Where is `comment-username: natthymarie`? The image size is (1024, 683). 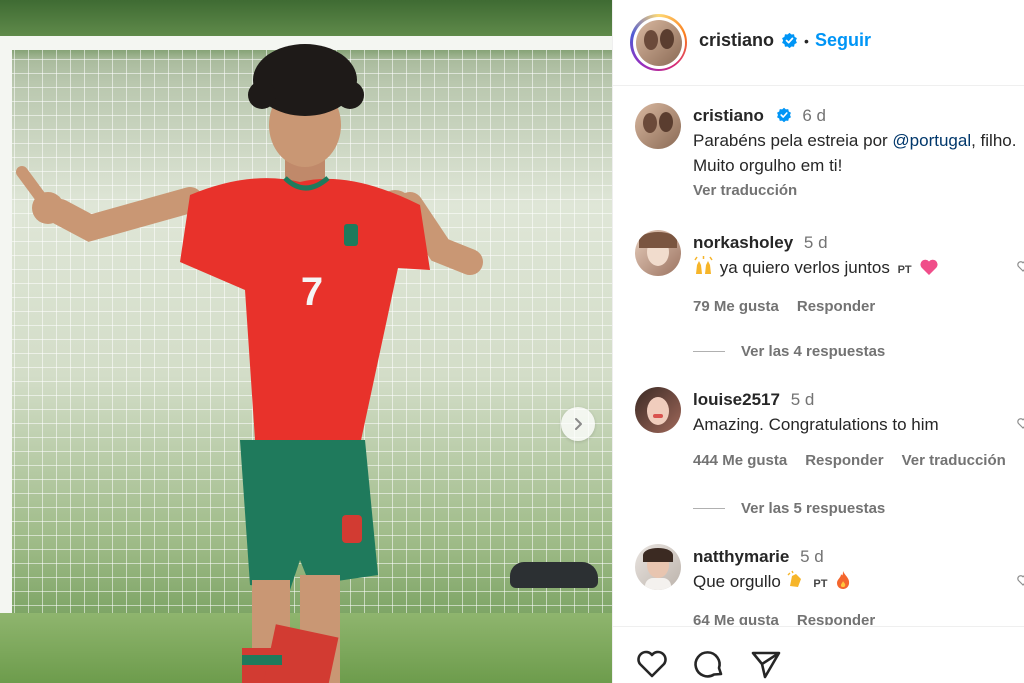
comment-username: natthymarie is located at coordinates (741, 556).